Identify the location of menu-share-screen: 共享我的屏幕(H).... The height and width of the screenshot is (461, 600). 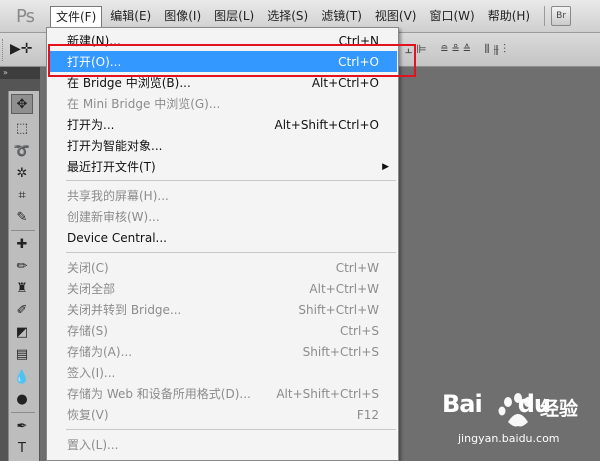
(222, 195).